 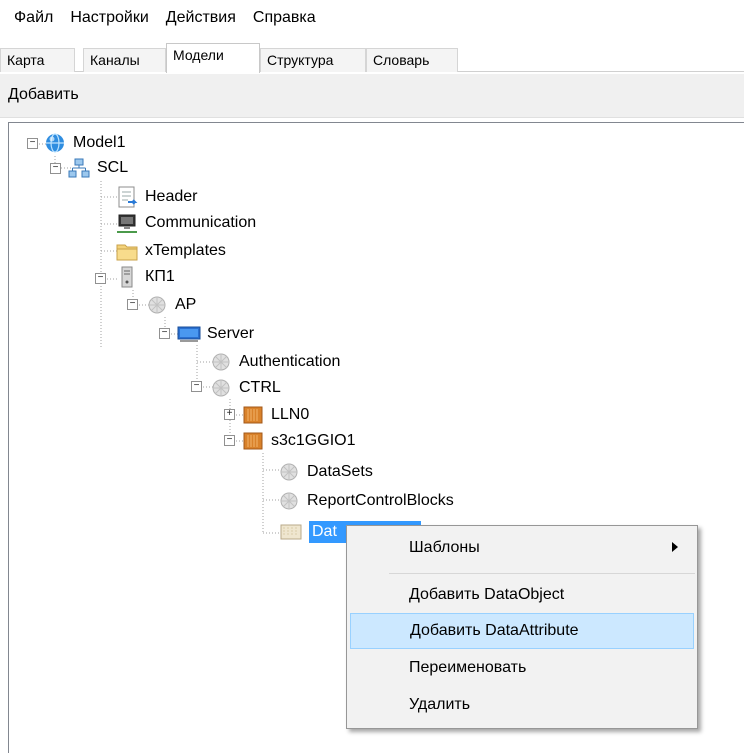 What do you see at coordinates (260, 387) in the screenshot?
I see `tree-node-label: CTRL` at bounding box center [260, 387].